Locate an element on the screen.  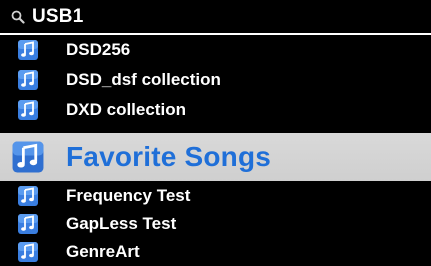
list-item-label: GenreArt is located at coordinates (103, 251).